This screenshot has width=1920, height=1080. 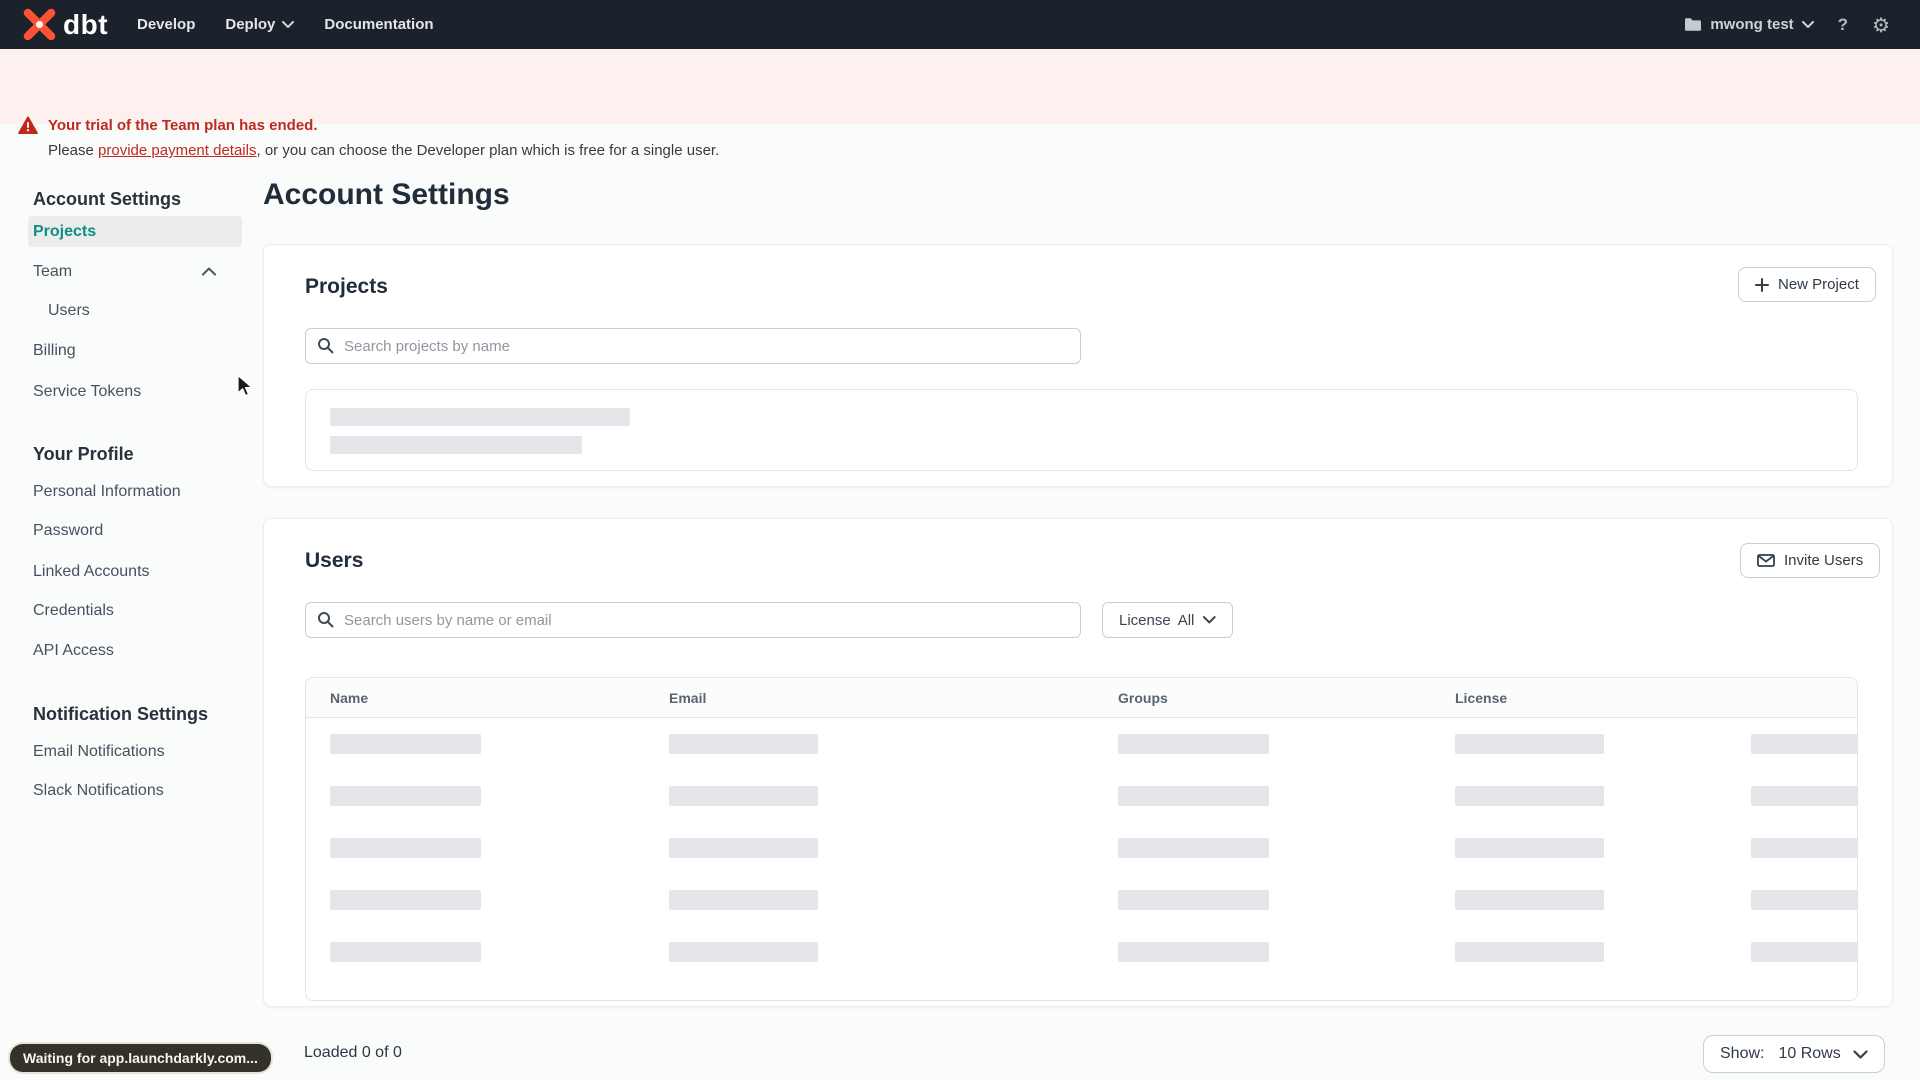 I want to click on show-rows-label: Show:, so click(x=1742, y=1053).